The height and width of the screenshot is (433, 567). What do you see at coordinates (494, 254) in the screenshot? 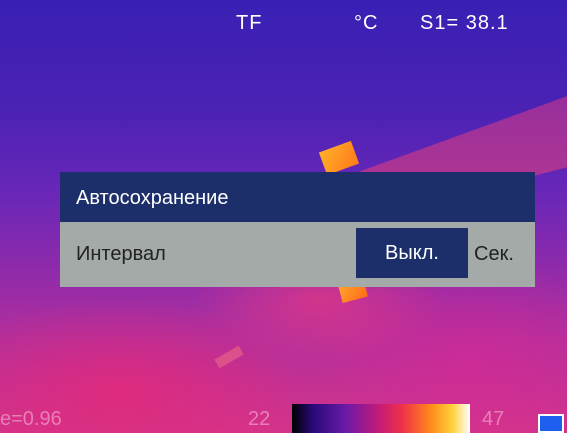
I see `interval-unit: Сек.` at bounding box center [494, 254].